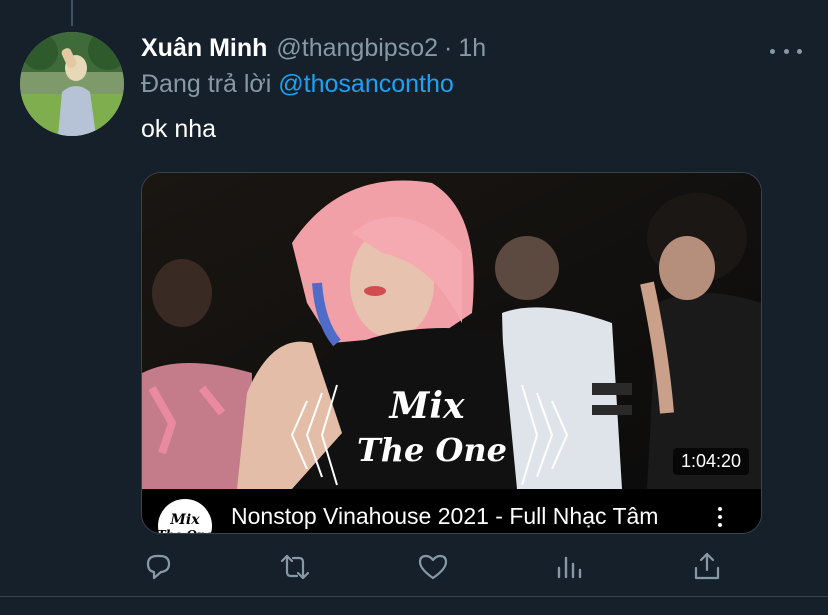 The width and height of the screenshot is (828, 615). What do you see at coordinates (433, 567) in the screenshot?
I see `like-icon` at bounding box center [433, 567].